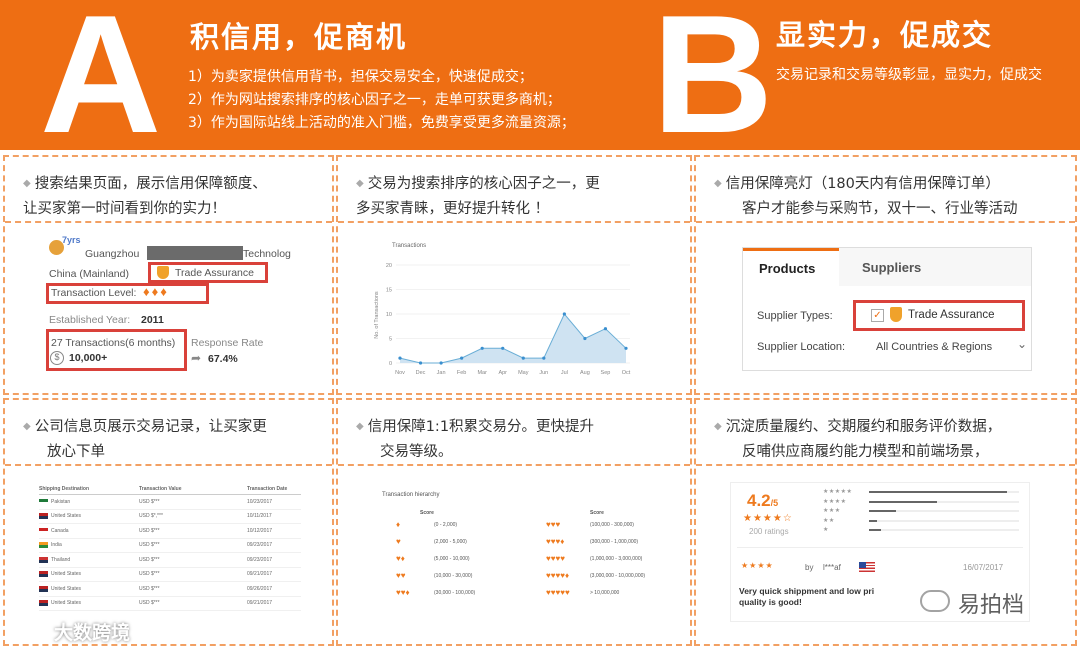 Image resolution: width=1080 pixels, height=650 pixels. Describe the element at coordinates (909, 75) in the screenshot. I see `section-b-line: 交易记录和交易等级彰显，显实力，促成交` at that location.